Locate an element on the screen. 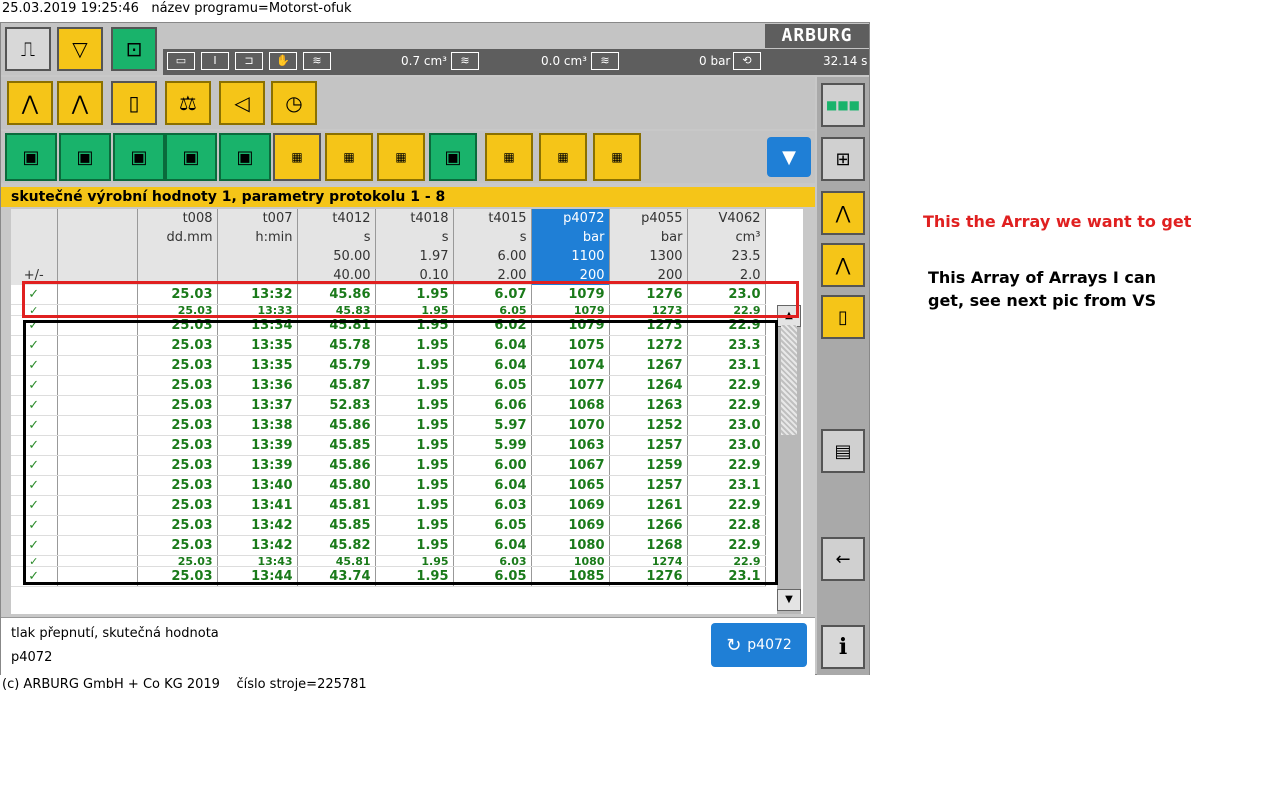  eye-icon: ◁ is located at coordinates (242, 103).